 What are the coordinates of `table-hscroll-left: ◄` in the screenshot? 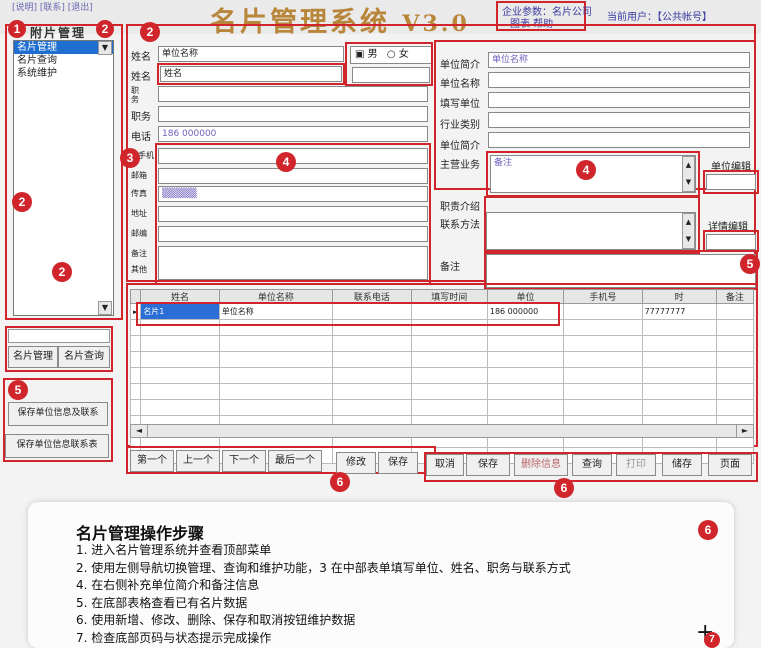 It's located at (139, 431).